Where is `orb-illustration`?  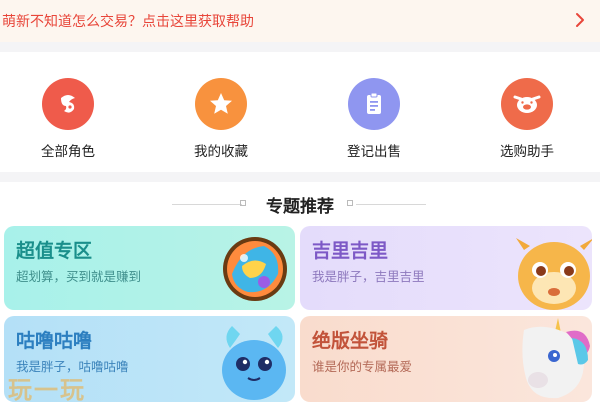 orb-illustration is located at coordinates (255, 269).